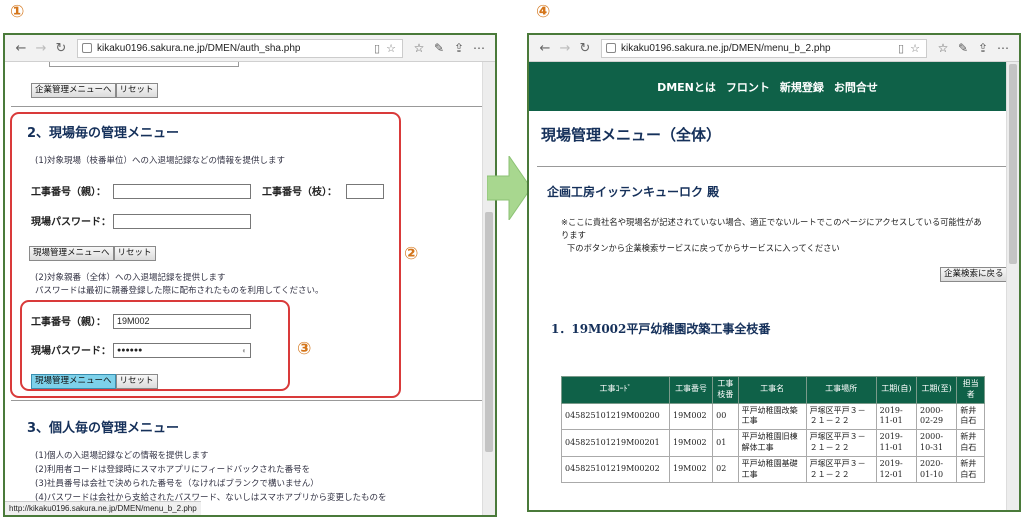 Image resolution: width=1024 pixels, height=519 pixels. I want to click on cell-name: 平戸幼稚園基礎工事, so click(772, 469).